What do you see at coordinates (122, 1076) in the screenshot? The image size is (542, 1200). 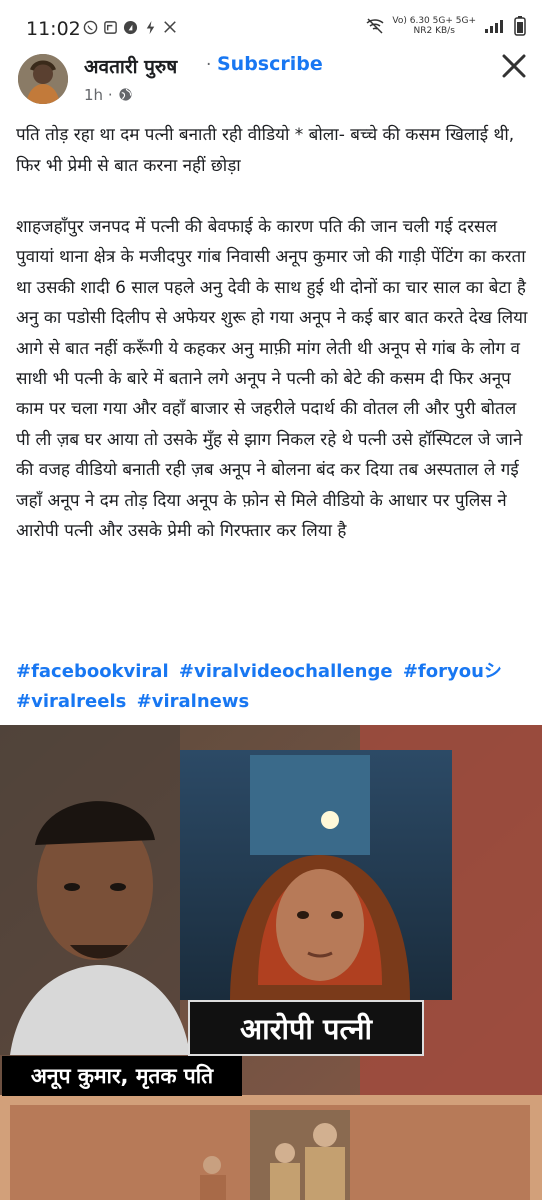 I see `caption-deceased-husband: अनूप कुमार, मृतक पति` at bounding box center [122, 1076].